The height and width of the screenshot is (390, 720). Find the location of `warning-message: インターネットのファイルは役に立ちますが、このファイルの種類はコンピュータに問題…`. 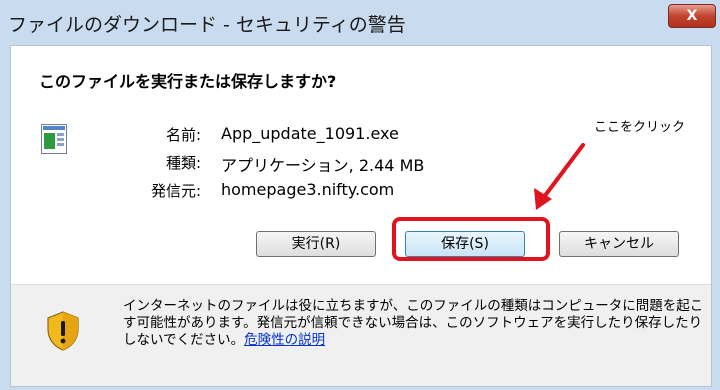

warning-message: インターネットのファイルは役に立ちますが、このファイルの種類はコンピュータに問題… is located at coordinates (413, 323).